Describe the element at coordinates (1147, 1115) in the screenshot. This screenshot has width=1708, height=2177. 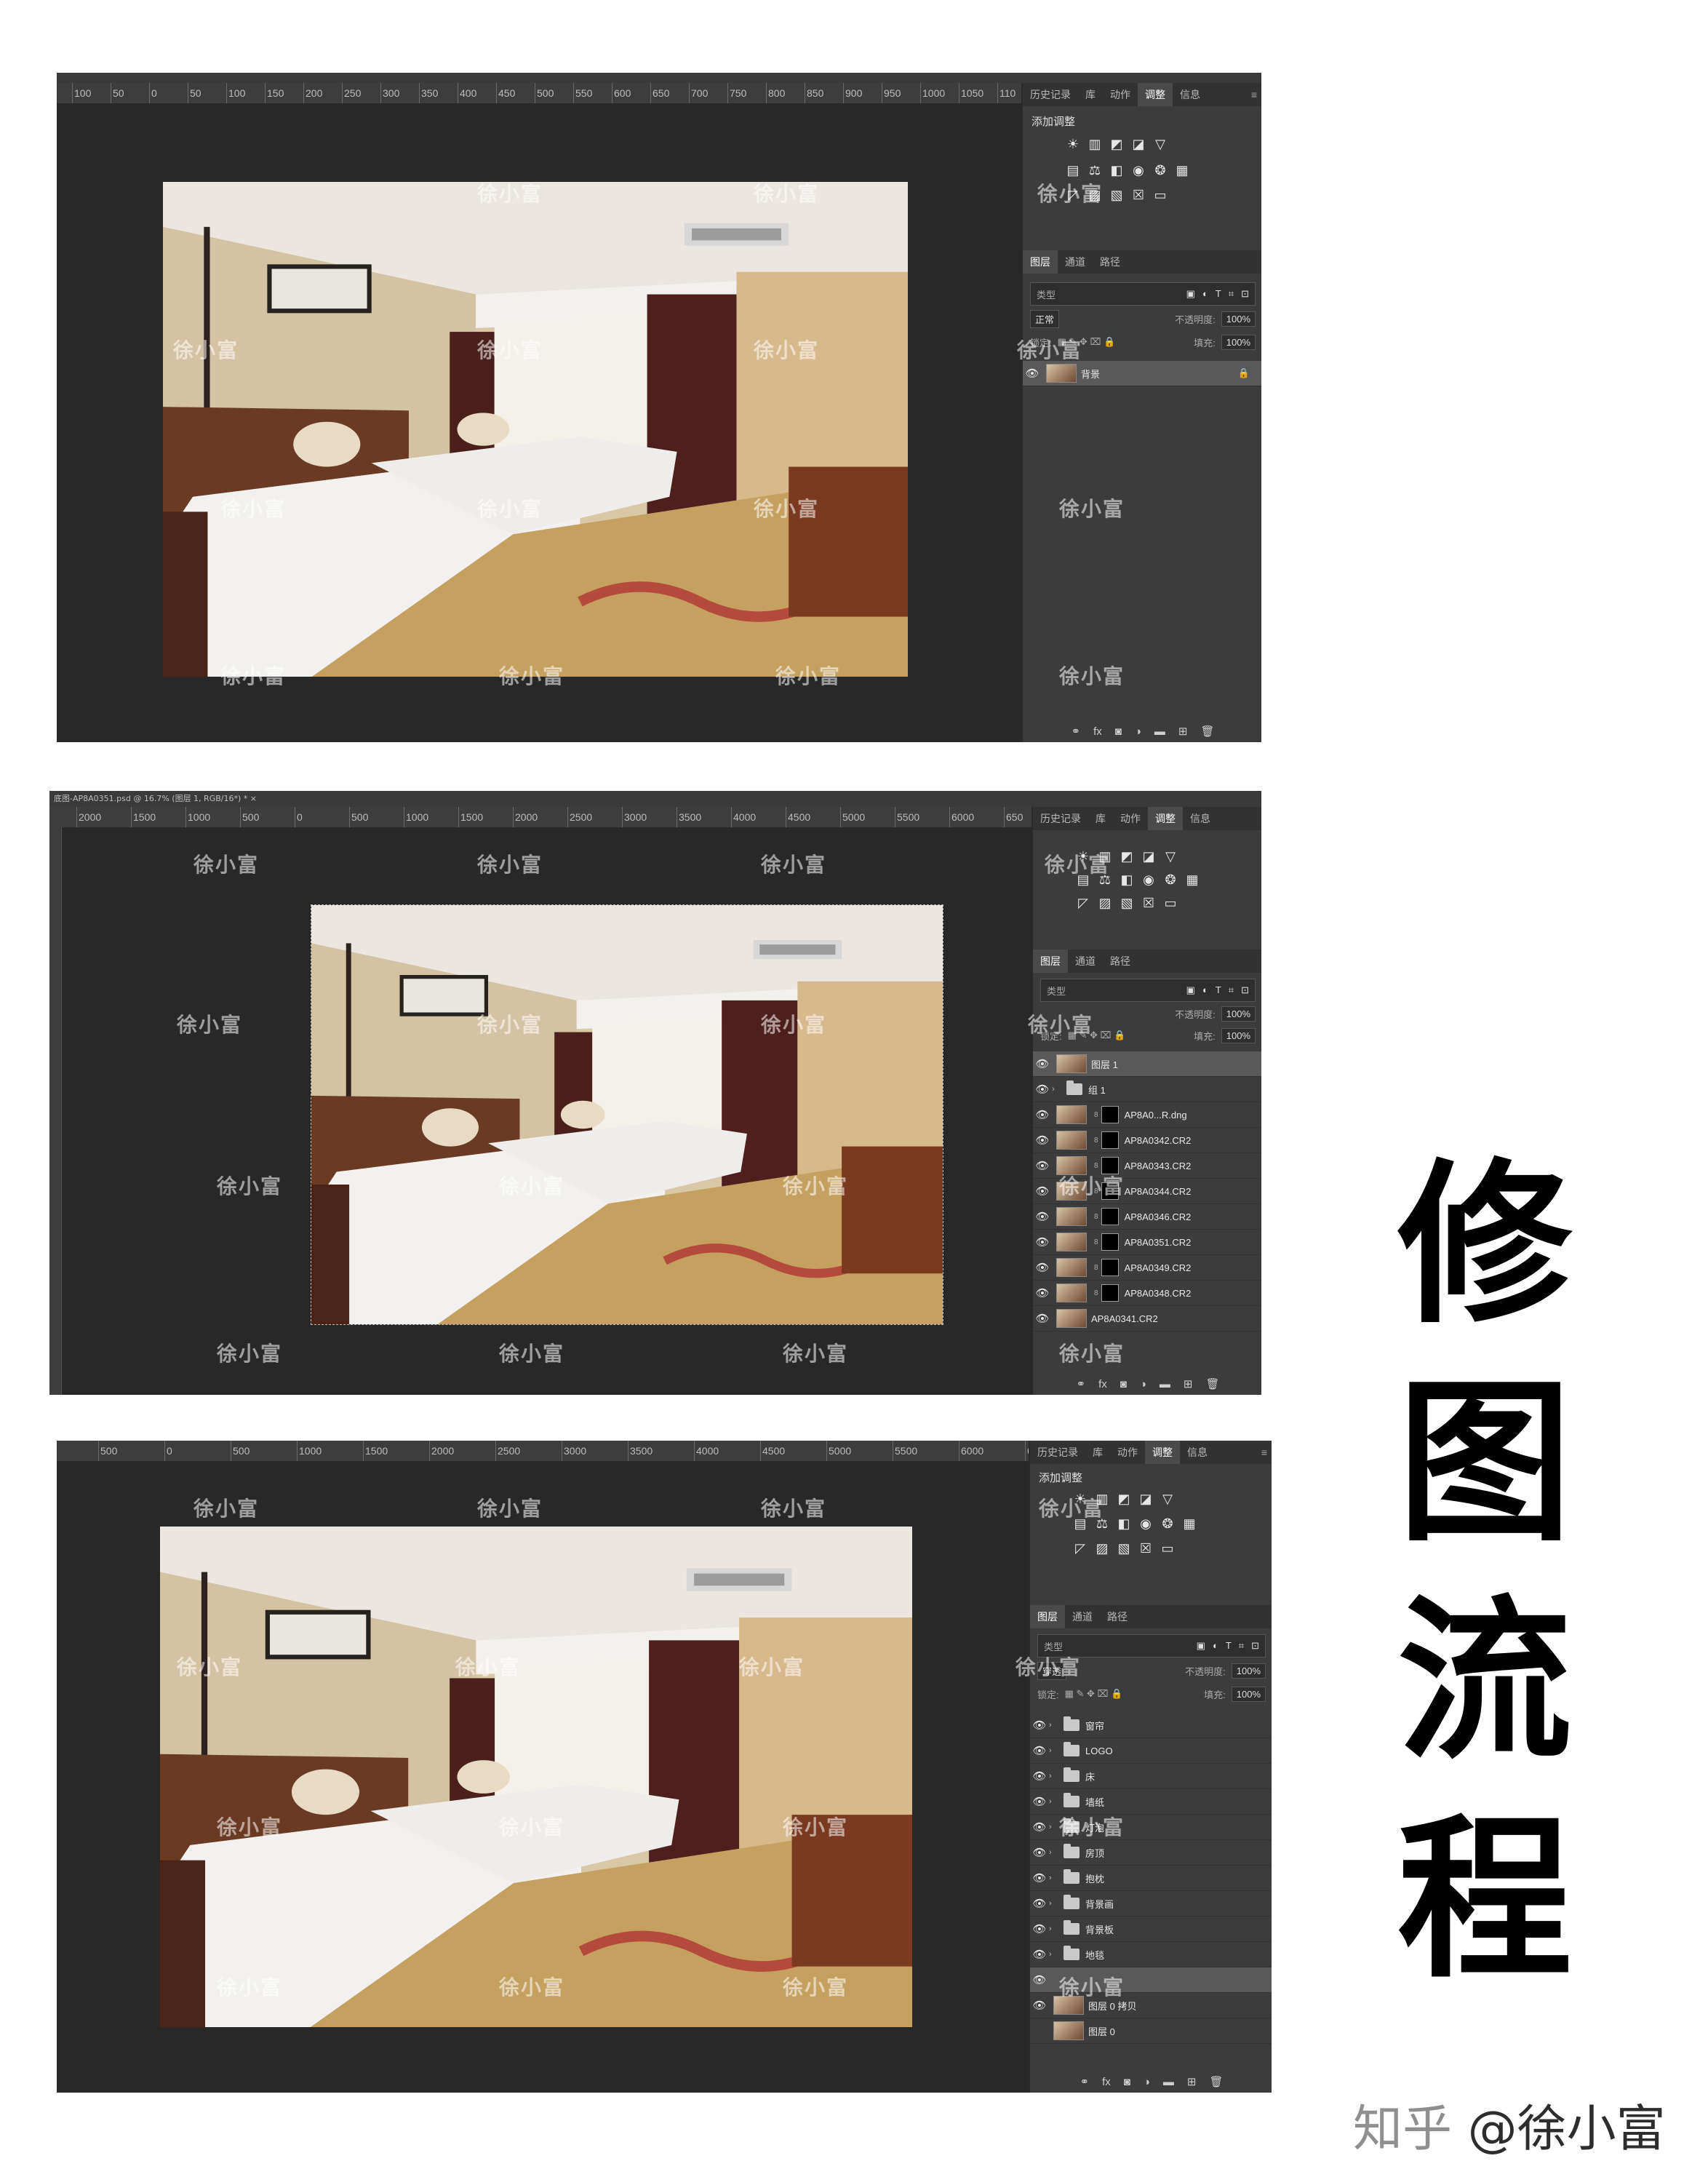
I see `layer-row: 👁 8 AP8A0...R.dng` at that location.